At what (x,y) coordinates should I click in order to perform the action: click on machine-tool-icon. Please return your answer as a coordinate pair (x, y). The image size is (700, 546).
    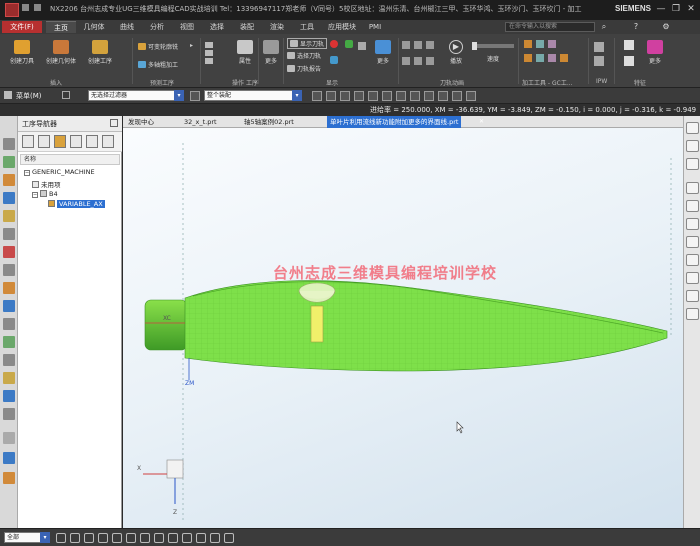
    Looking at the image, I should click on (9, 162).